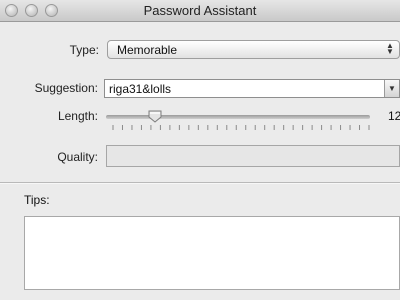  What do you see at coordinates (253, 156) in the screenshot?
I see `quality-meter` at bounding box center [253, 156].